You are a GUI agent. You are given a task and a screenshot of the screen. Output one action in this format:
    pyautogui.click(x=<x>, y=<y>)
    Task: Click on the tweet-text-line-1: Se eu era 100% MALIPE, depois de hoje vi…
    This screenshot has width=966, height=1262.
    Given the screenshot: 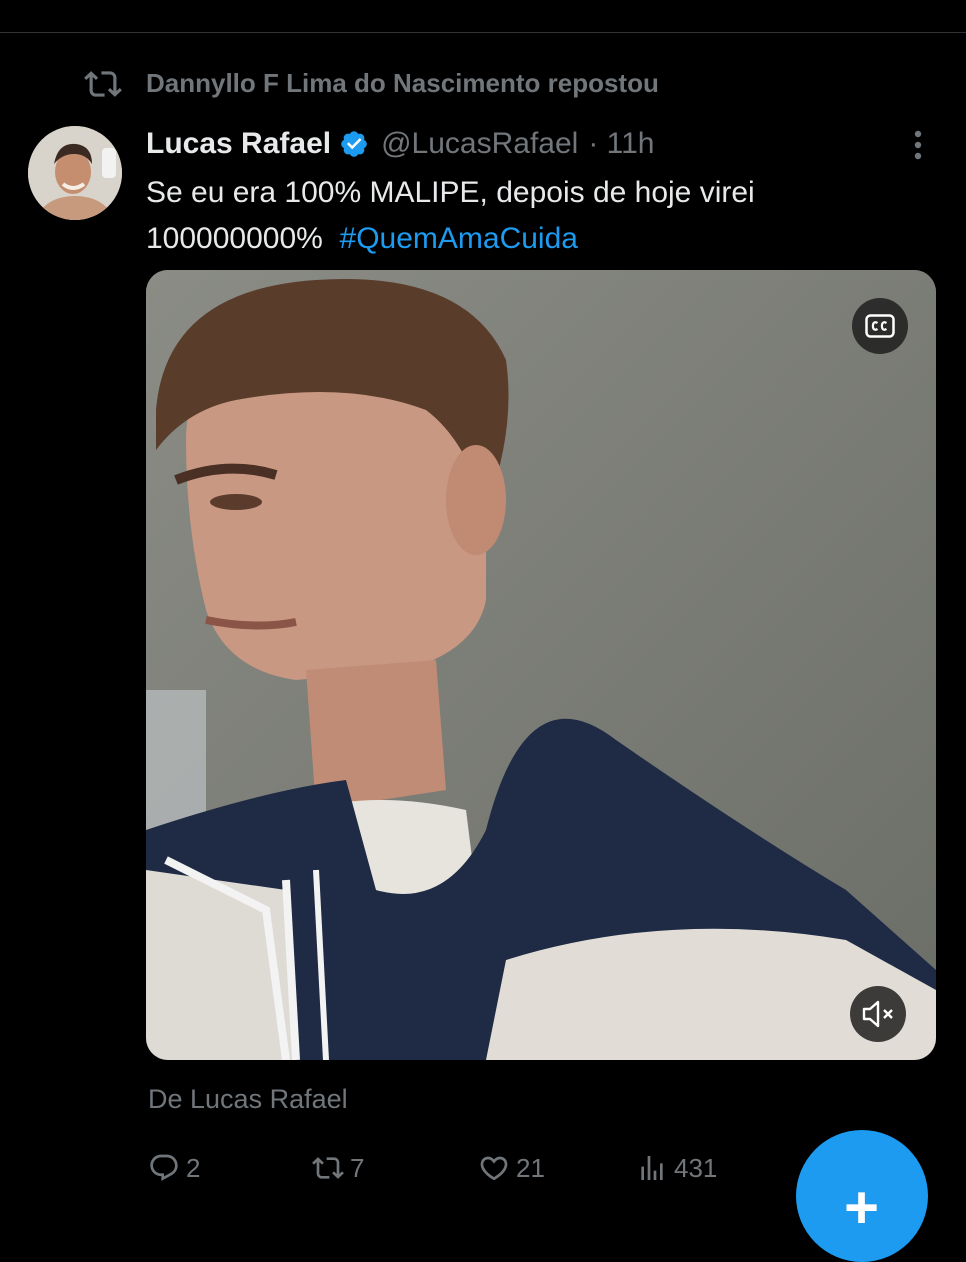 What is the action you would take?
    pyautogui.click(x=450, y=192)
    